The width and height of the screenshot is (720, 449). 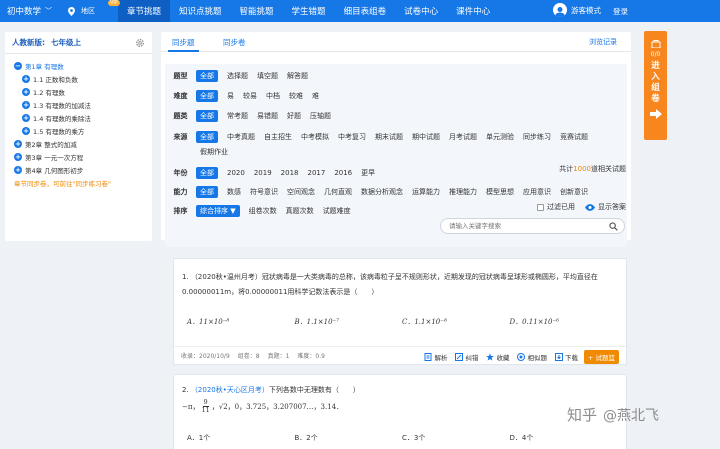 What do you see at coordinates (83, 104) in the screenshot?
I see `tree-node-1-3: +1.3 有理数的加减法` at bounding box center [83, 104].